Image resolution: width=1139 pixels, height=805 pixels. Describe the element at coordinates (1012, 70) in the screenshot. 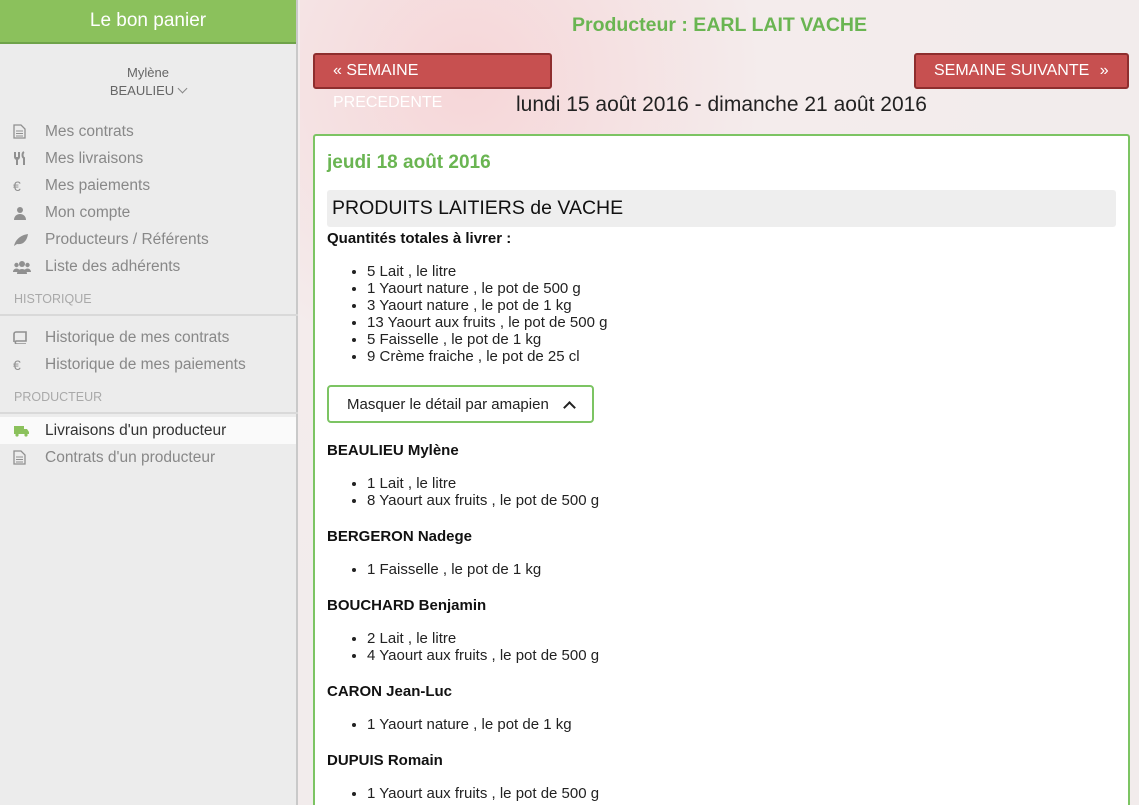

I see `next-week-label: SEMAINE SUIVANTE` at that location.